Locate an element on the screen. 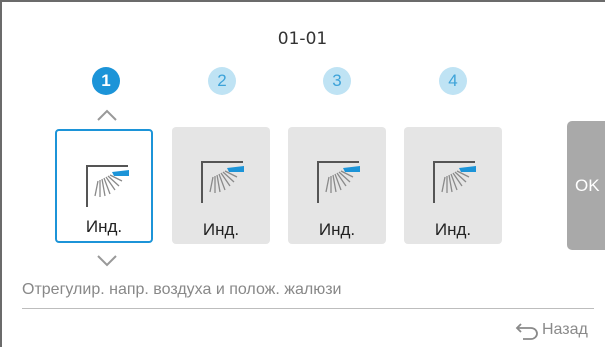 This screenshot has width=605, height=347. ok-button-label: OK is located at coordinates (587, 185).